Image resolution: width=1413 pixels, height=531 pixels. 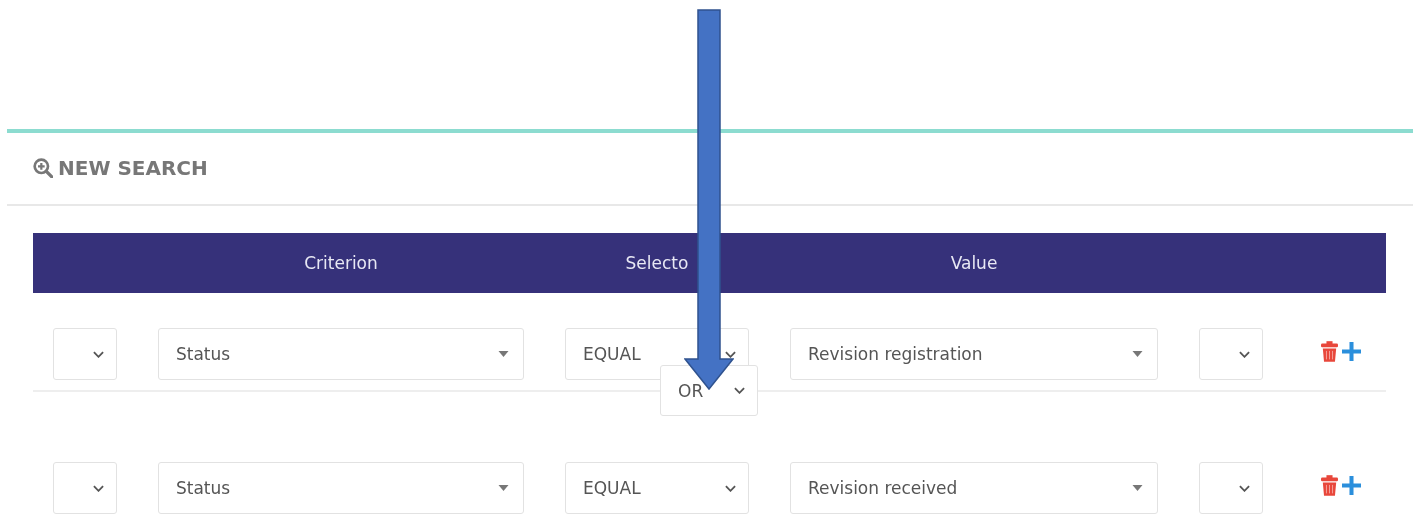 I want to click on dropdown: Revision registration, so click(x=974, y=354).